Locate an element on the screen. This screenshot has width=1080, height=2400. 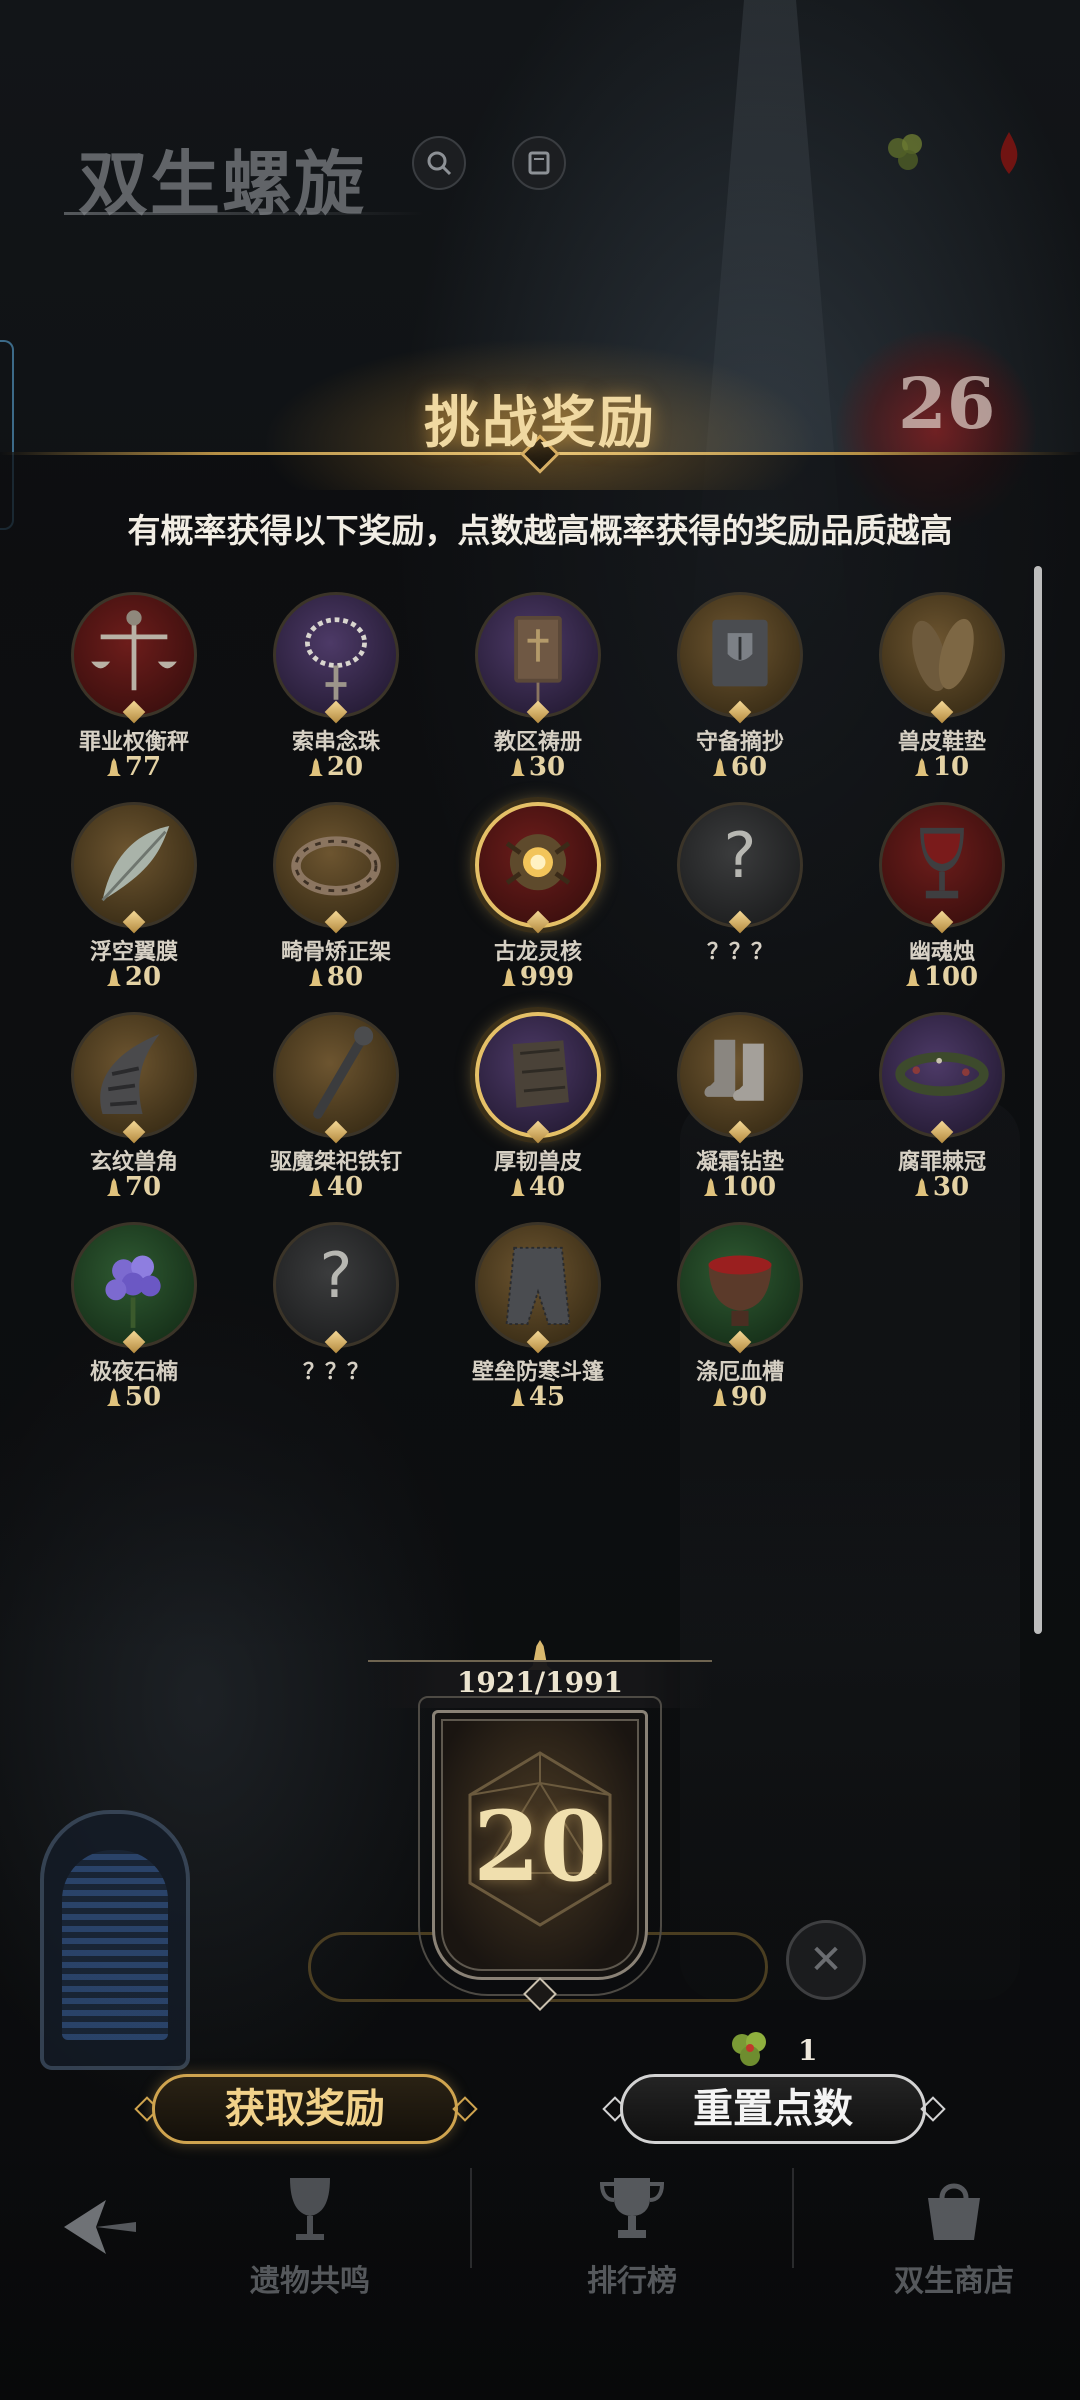
reward-cost-value: 70 is located at coordinates (143, 1187).